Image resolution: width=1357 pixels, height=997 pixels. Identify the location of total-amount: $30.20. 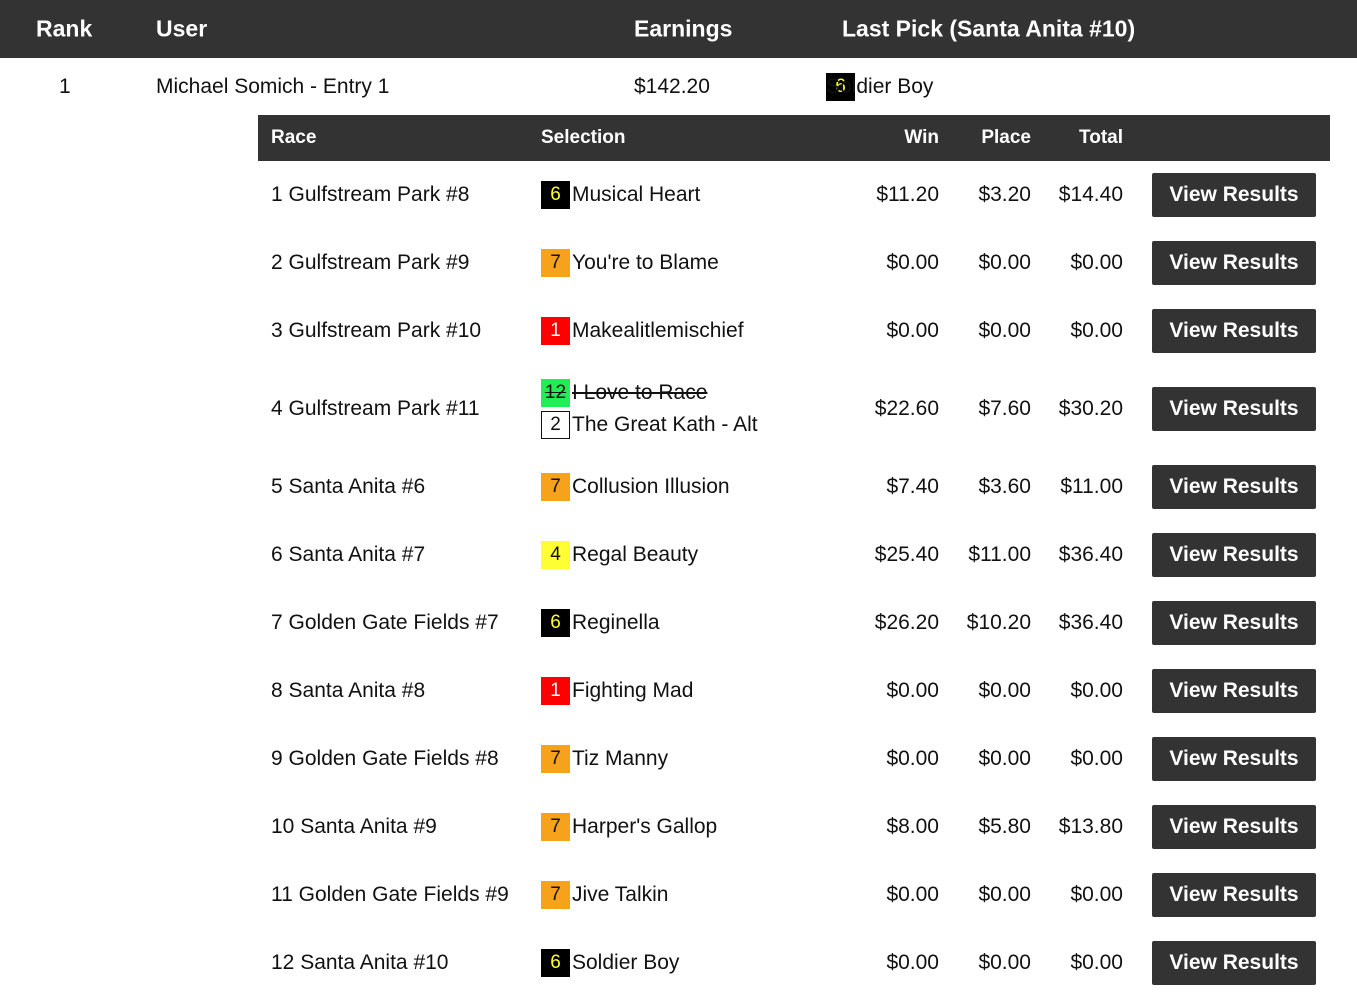
(1090, 408).